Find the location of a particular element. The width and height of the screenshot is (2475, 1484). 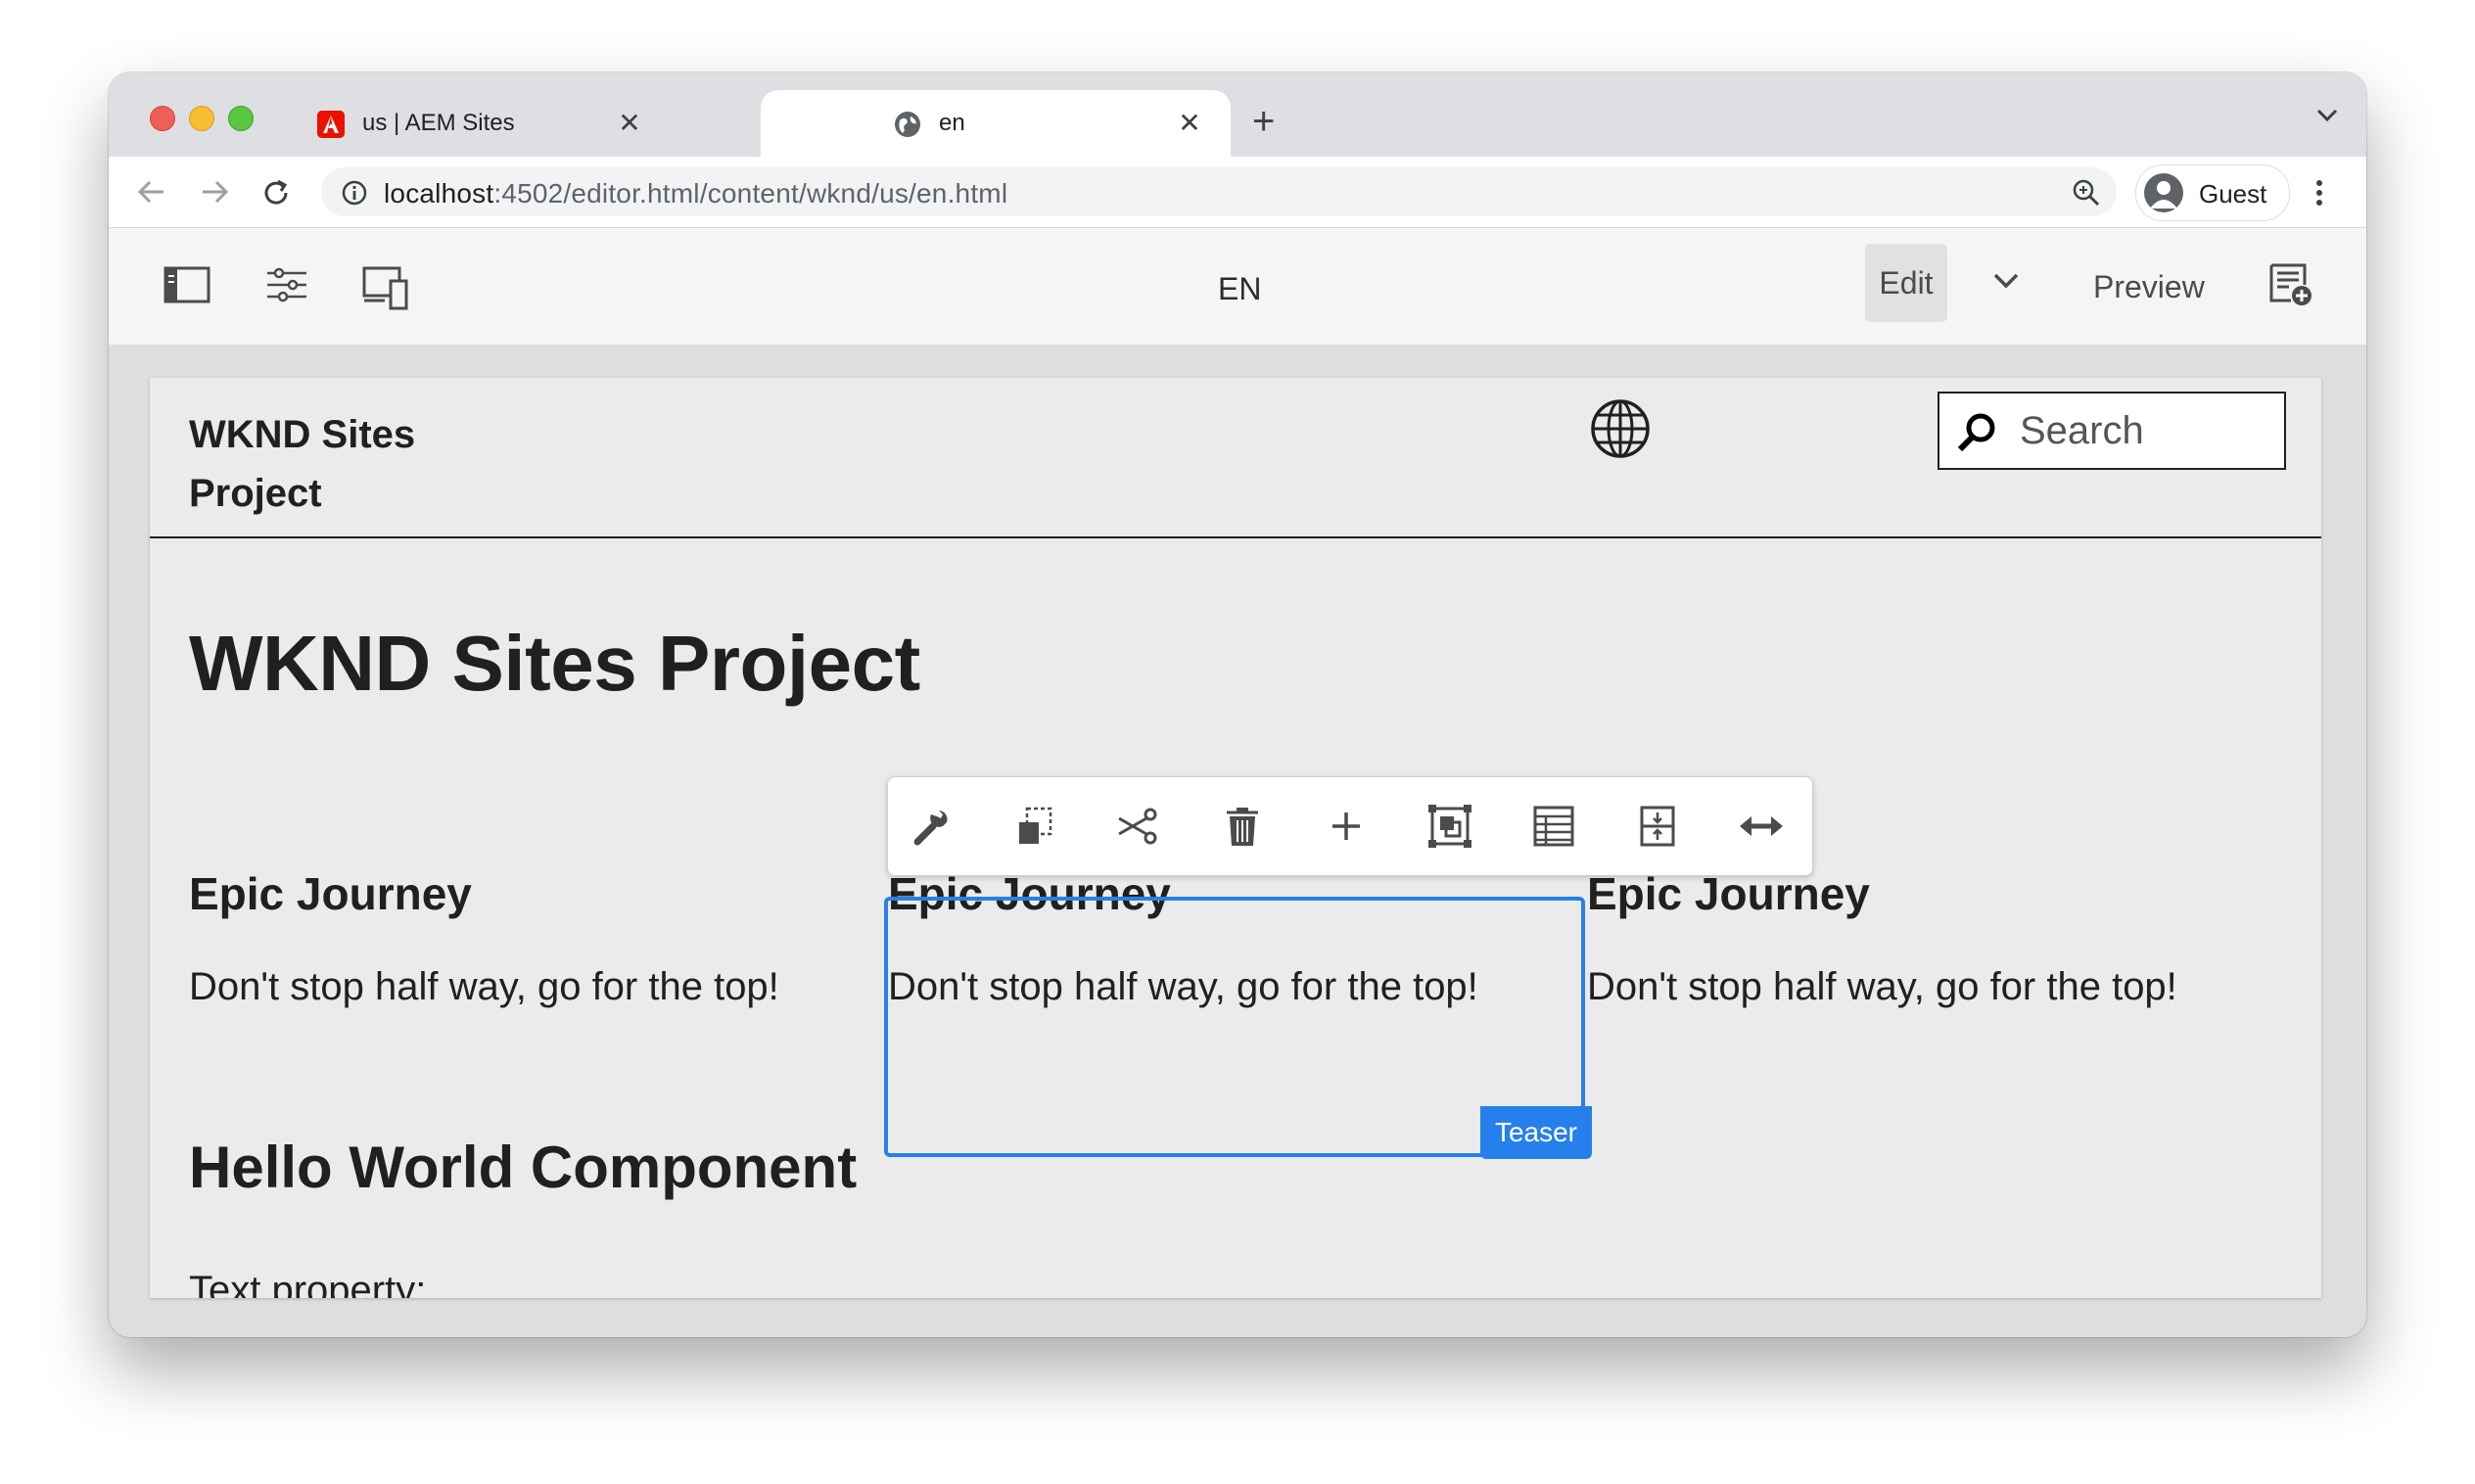

site-info-icon is located at coordinates (354, 195).